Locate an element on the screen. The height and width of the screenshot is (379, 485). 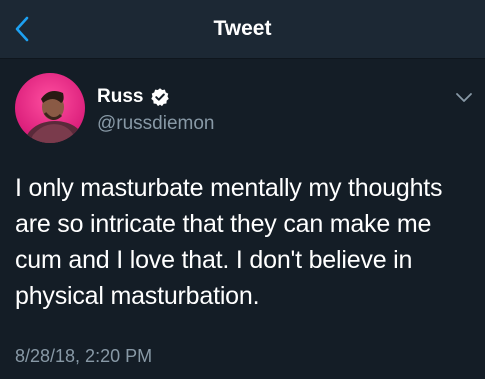
tweet-timestamp: 8/28/18, 2:20 PM is located at coordinates (84, 356).